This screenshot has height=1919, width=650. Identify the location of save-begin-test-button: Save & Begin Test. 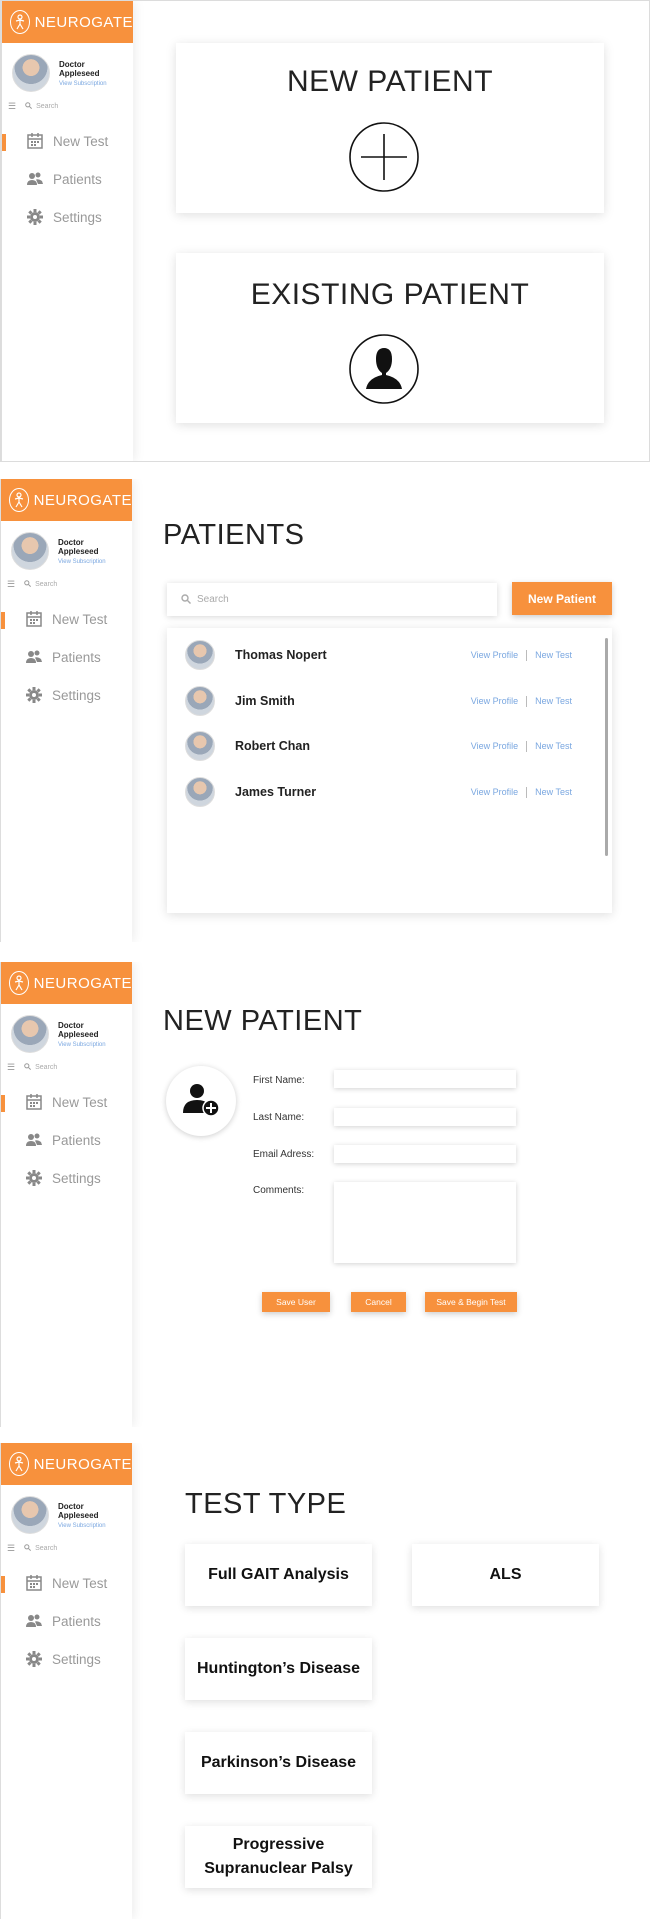
(471, 1302).